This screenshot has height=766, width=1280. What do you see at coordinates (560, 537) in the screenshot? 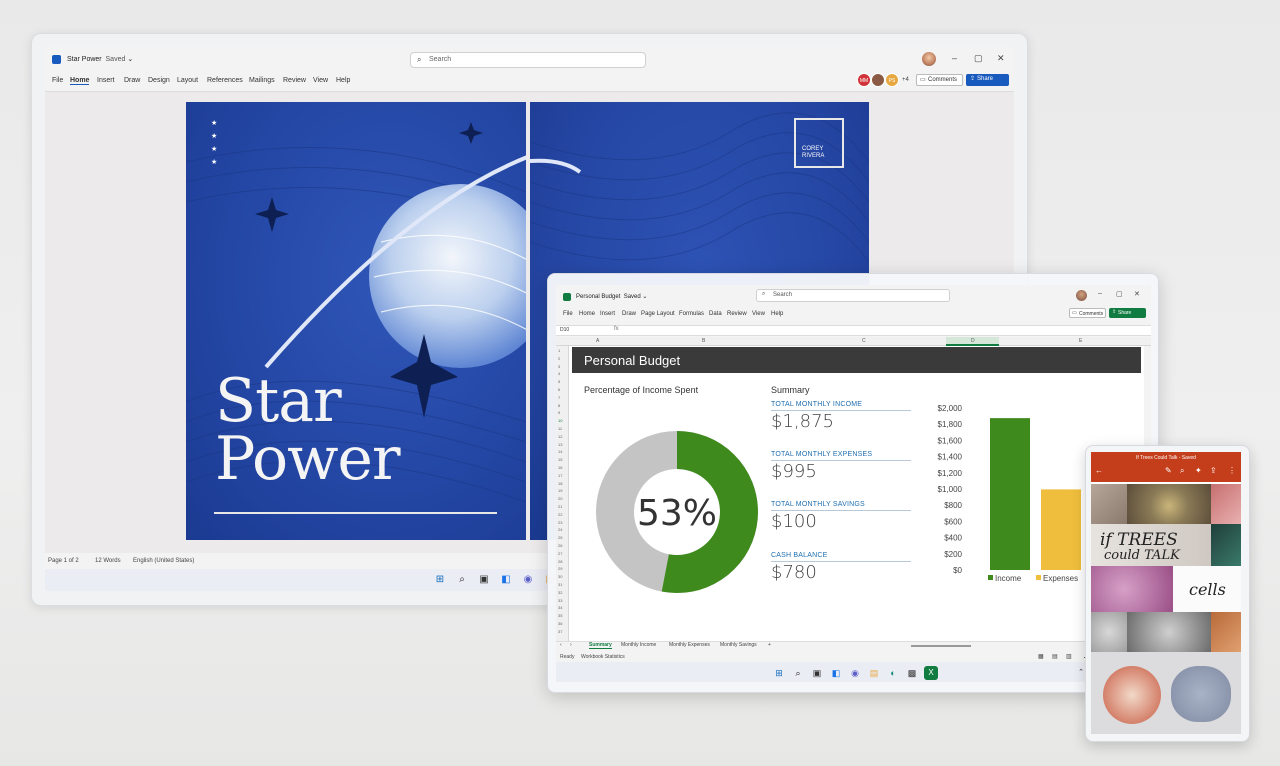
I see `row-number: 25` at bounding box center [560, 537].